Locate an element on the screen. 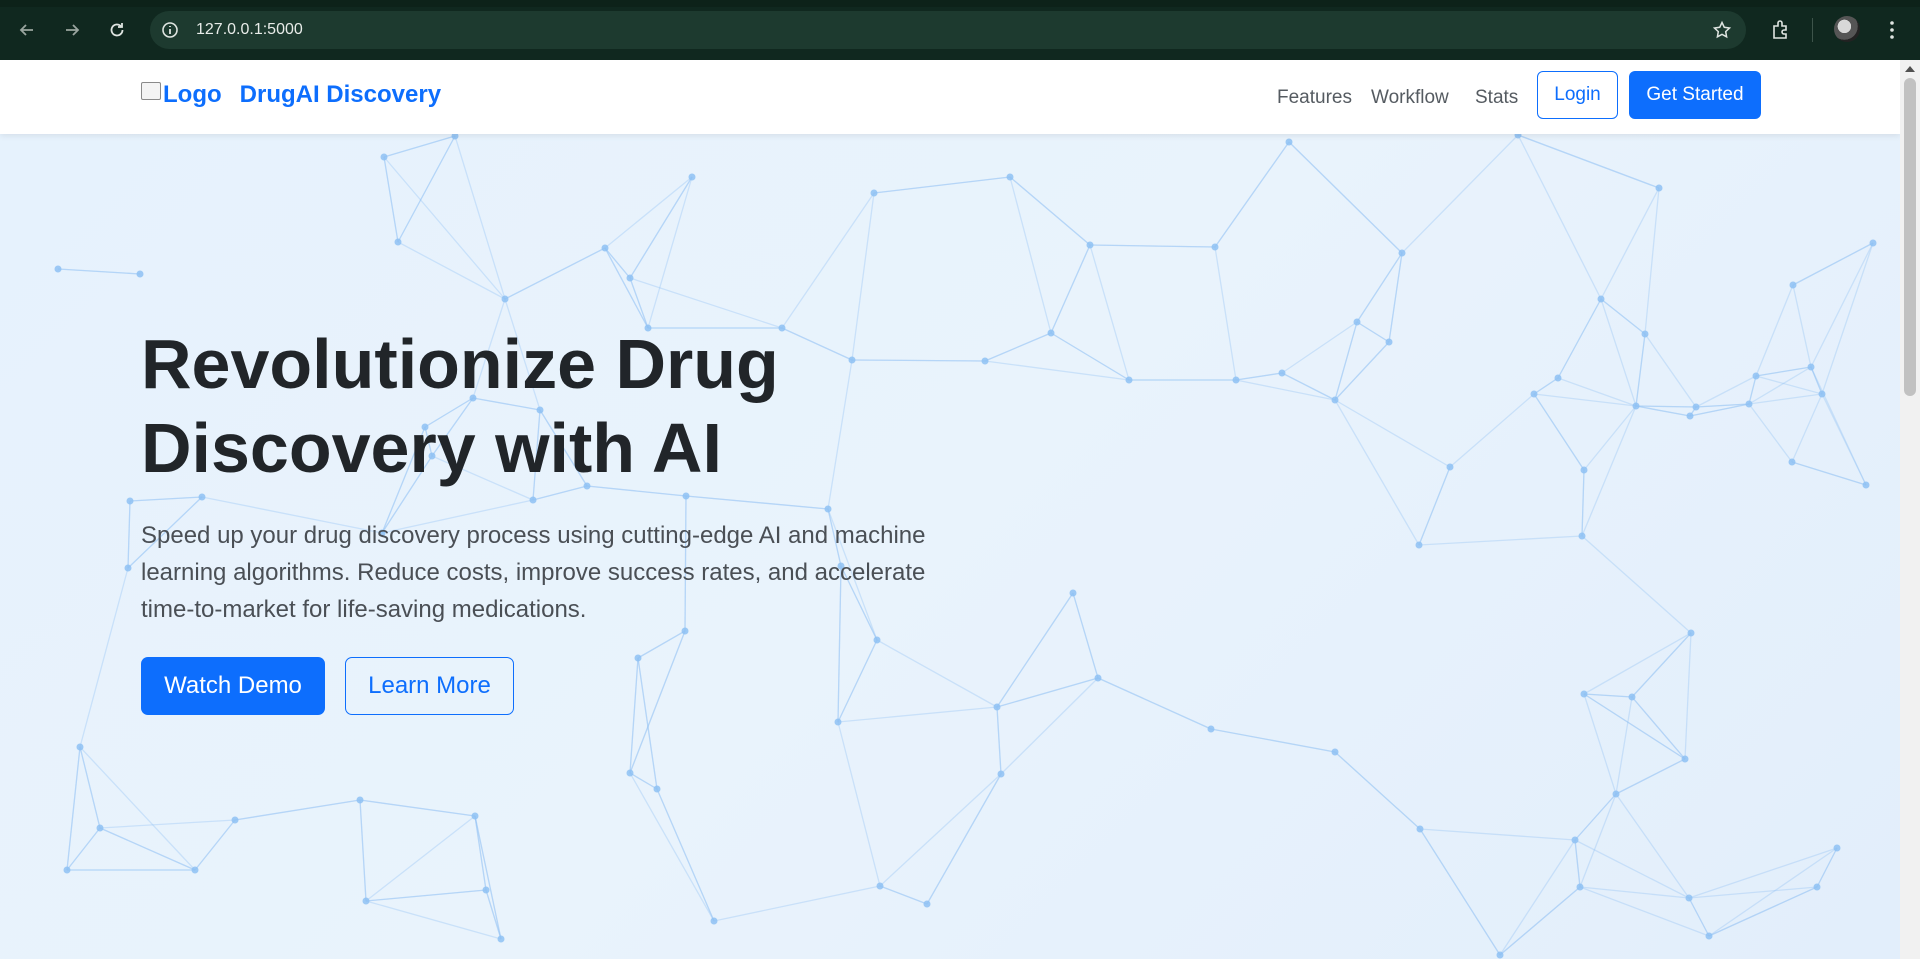  profile-avatar is located at coordinates (1847, 29).